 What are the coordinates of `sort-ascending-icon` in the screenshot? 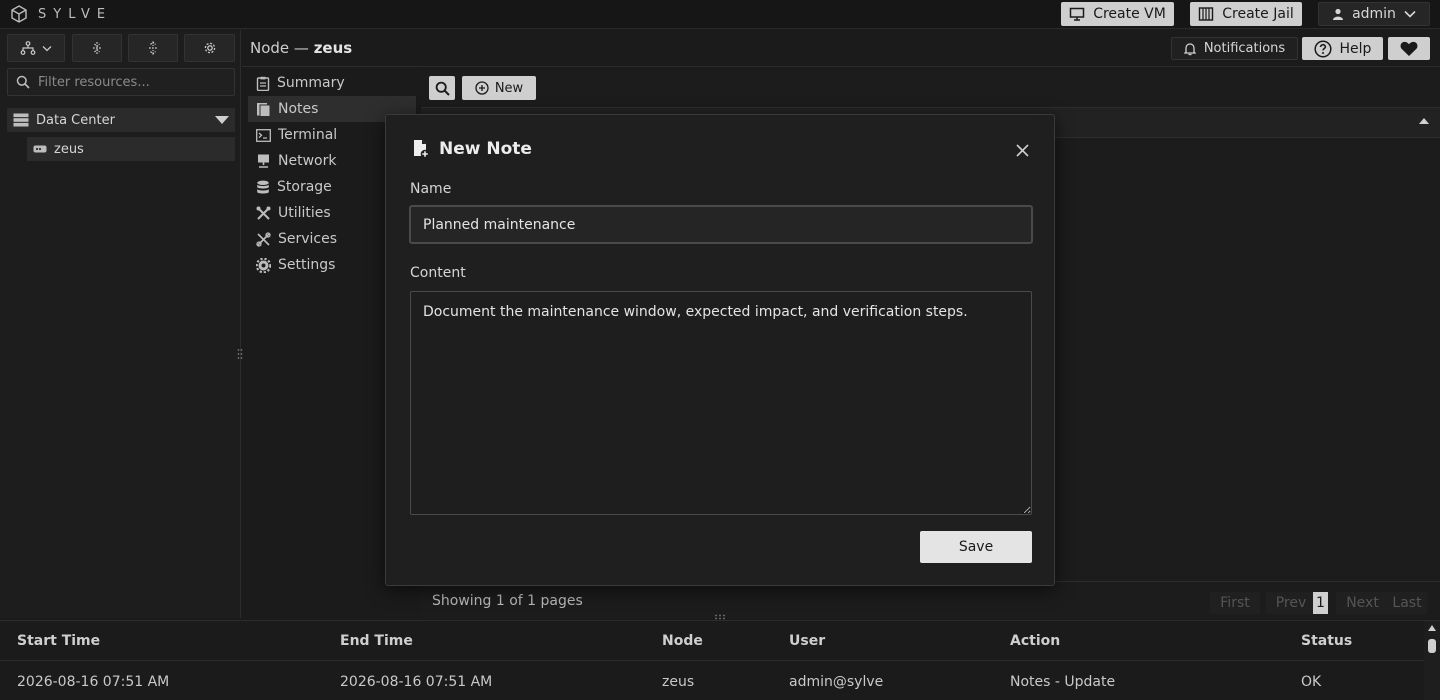 It's located at (1424, 121).